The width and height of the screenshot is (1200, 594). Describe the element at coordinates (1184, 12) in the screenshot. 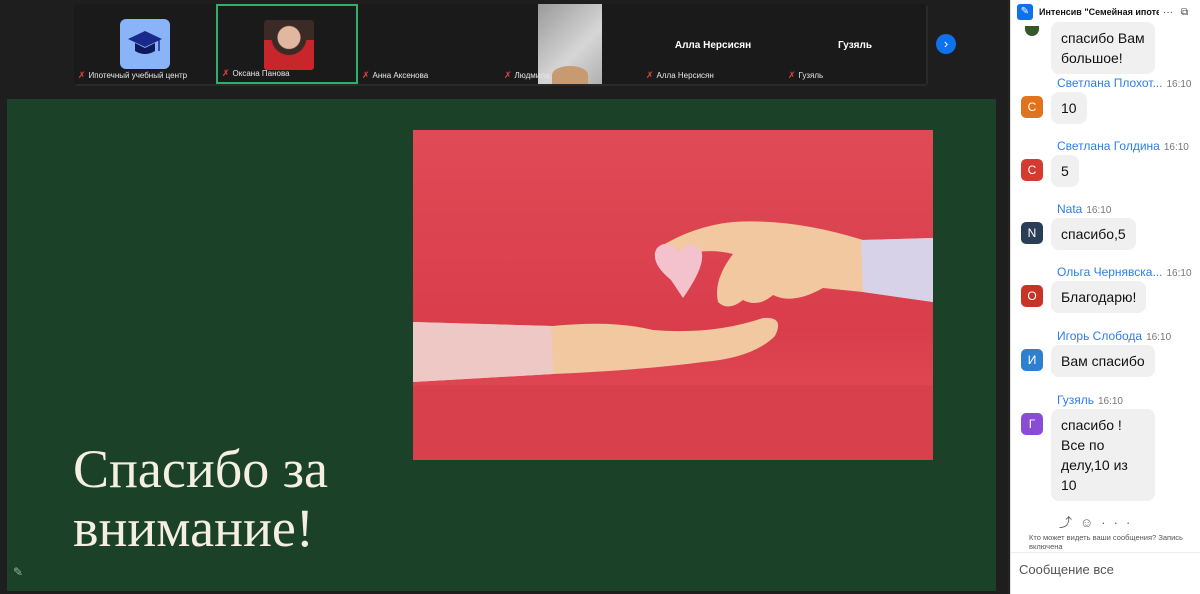

I see `popout-icon: ⧉` at that location.